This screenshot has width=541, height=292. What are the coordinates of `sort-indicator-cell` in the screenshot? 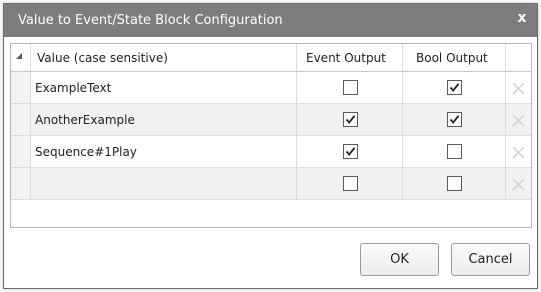 It's located at (21, 58).